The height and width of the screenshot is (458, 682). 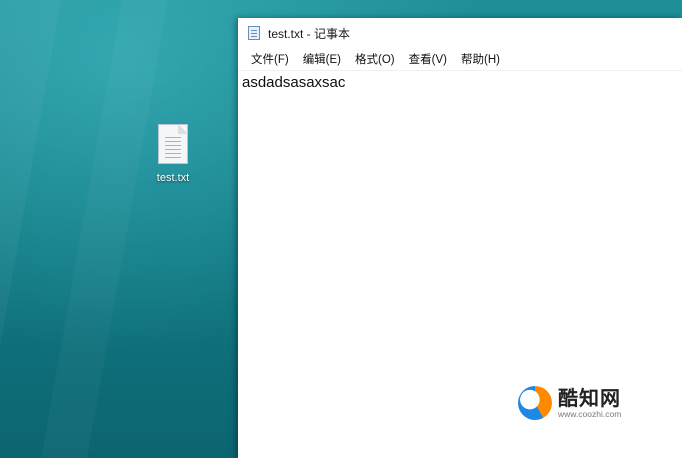 What do you see at coordinates (375, 59) in the screenshot?
I see `menu-format: 格式(O)` at bounding box center [375, 59].